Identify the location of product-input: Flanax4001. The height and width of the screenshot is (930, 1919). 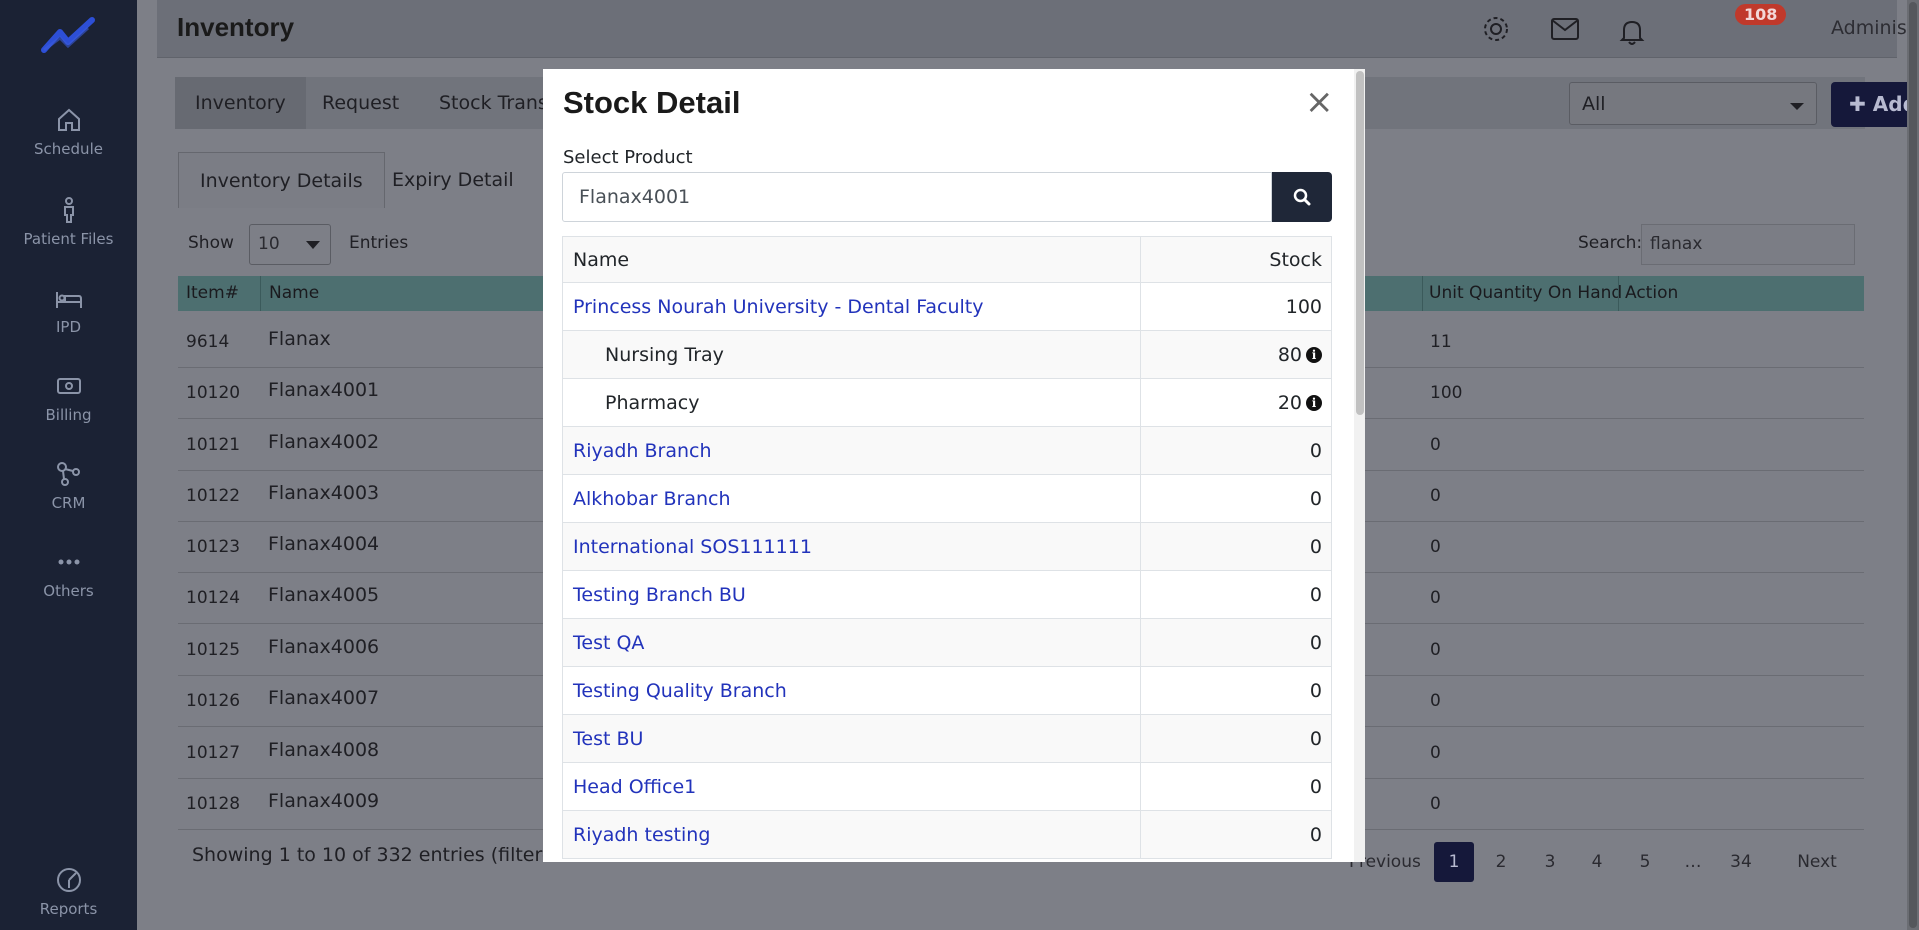
(917, 197).